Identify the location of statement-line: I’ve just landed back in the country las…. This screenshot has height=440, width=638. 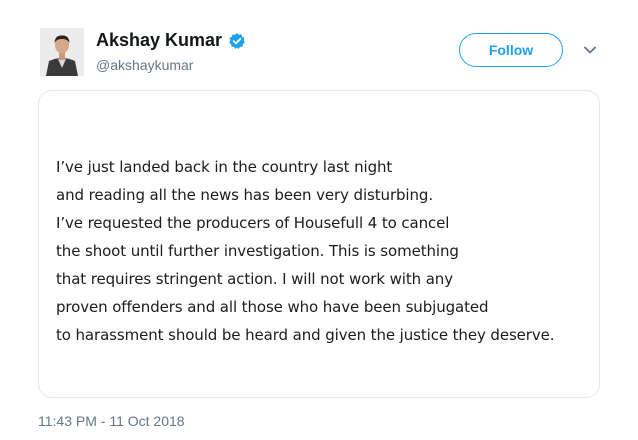
(224, 167).